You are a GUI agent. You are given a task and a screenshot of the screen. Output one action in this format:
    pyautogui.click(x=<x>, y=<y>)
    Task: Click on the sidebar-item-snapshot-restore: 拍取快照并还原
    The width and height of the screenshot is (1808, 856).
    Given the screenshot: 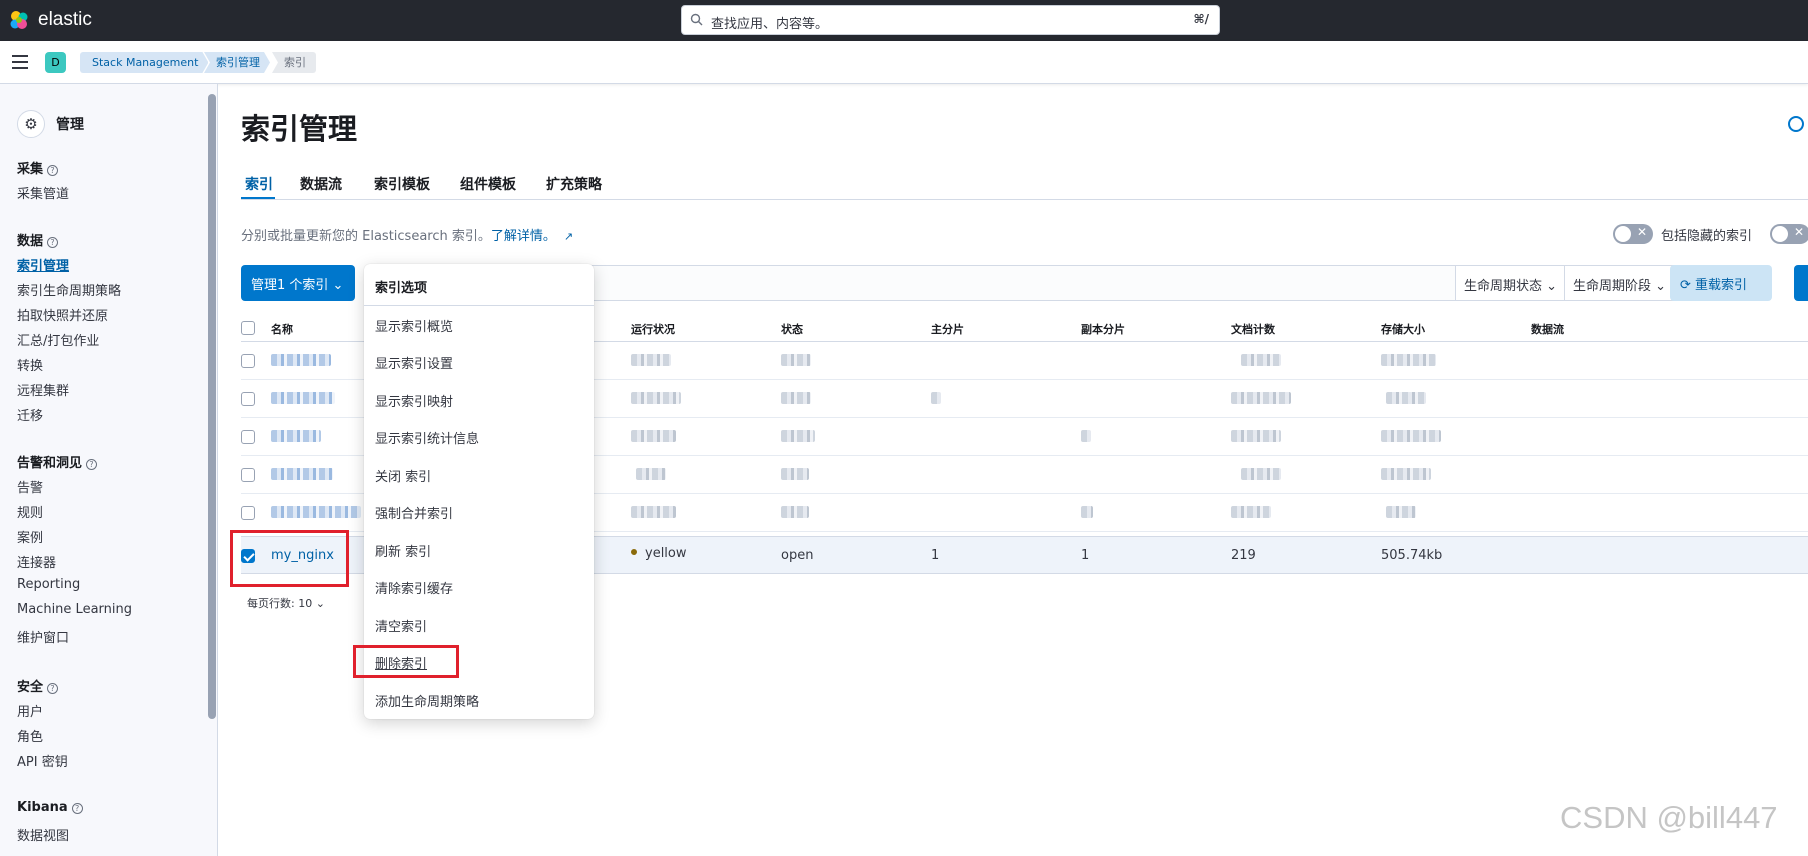 What is the action you would take?
    pyautogui.click(x=62, y=314)
    